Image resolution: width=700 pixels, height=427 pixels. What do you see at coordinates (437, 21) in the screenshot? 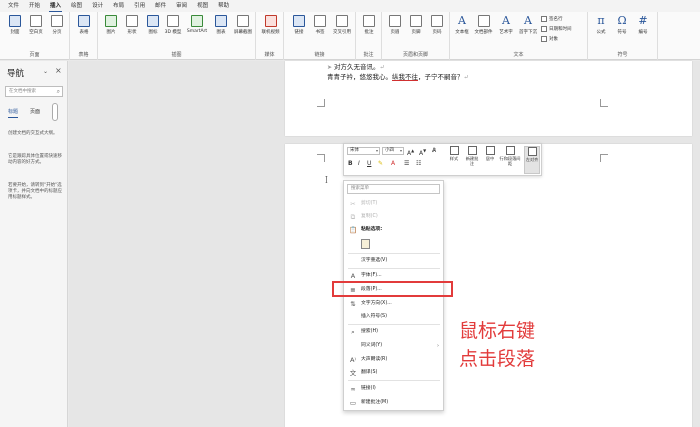
I see `page-number-icon` at bounding box center [437, 21].